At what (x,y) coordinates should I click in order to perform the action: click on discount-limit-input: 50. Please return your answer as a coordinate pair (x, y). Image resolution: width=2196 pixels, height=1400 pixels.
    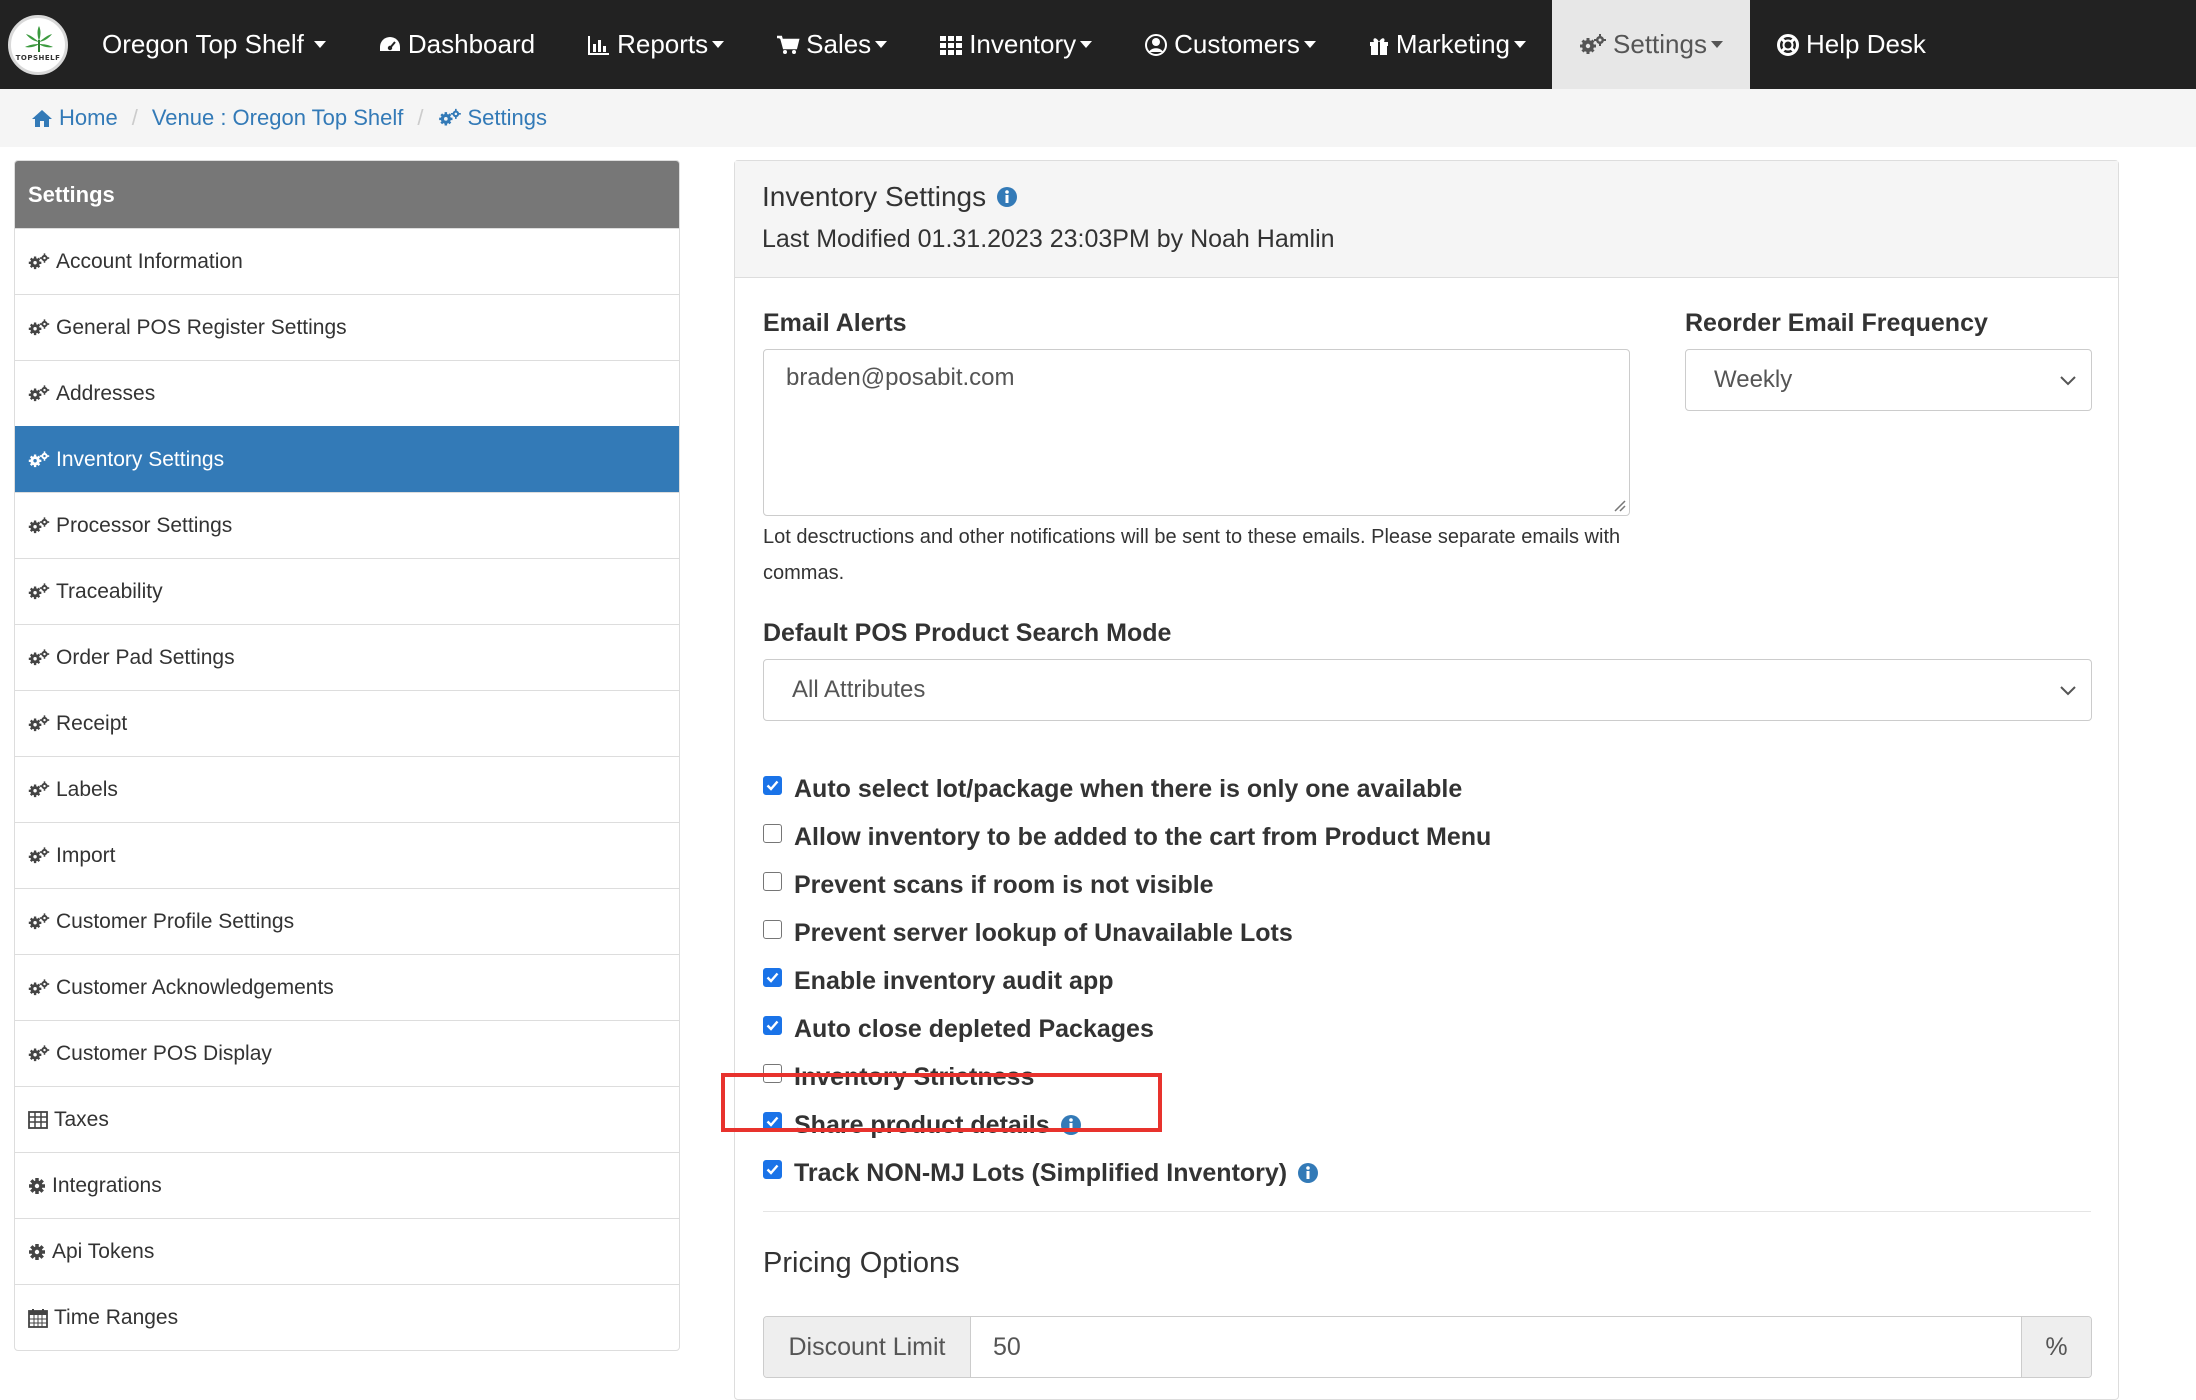
    Looking at the image, I should click on (1496, 1347).